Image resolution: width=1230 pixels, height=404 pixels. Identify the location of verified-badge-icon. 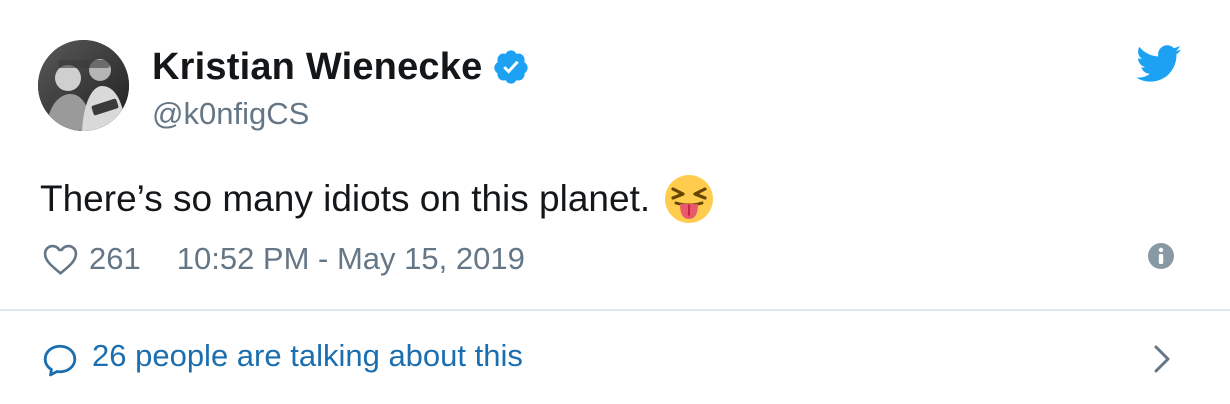
(511, 67).